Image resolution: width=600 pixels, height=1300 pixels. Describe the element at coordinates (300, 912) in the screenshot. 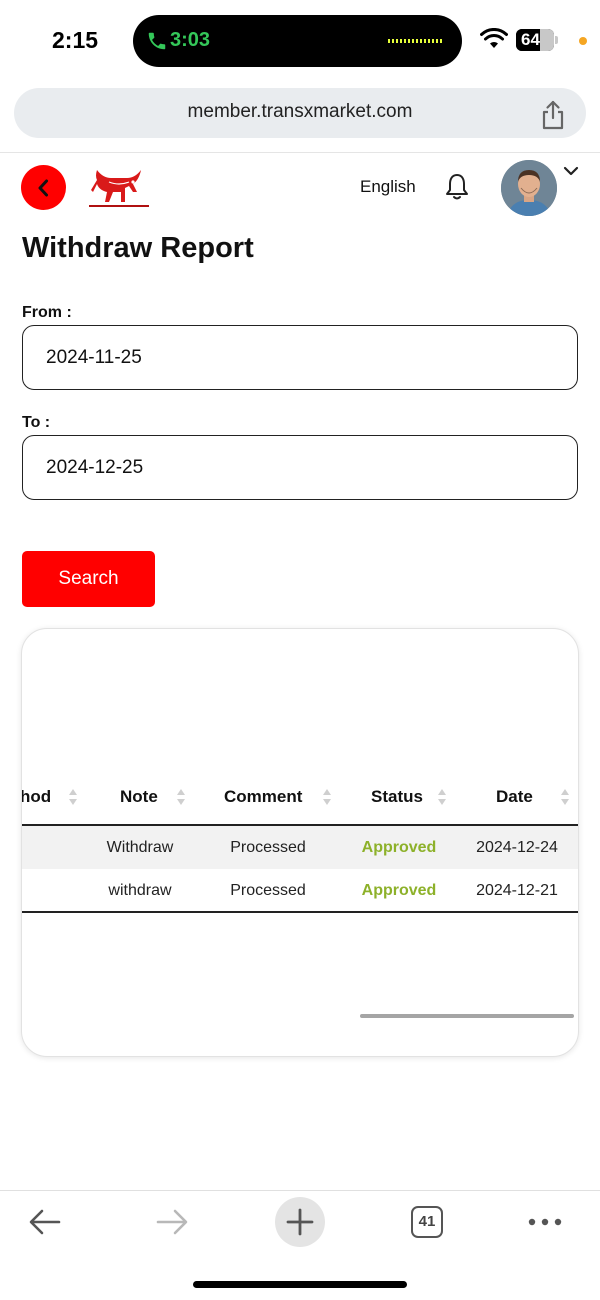

I see `table-bottom-divider` at that location.